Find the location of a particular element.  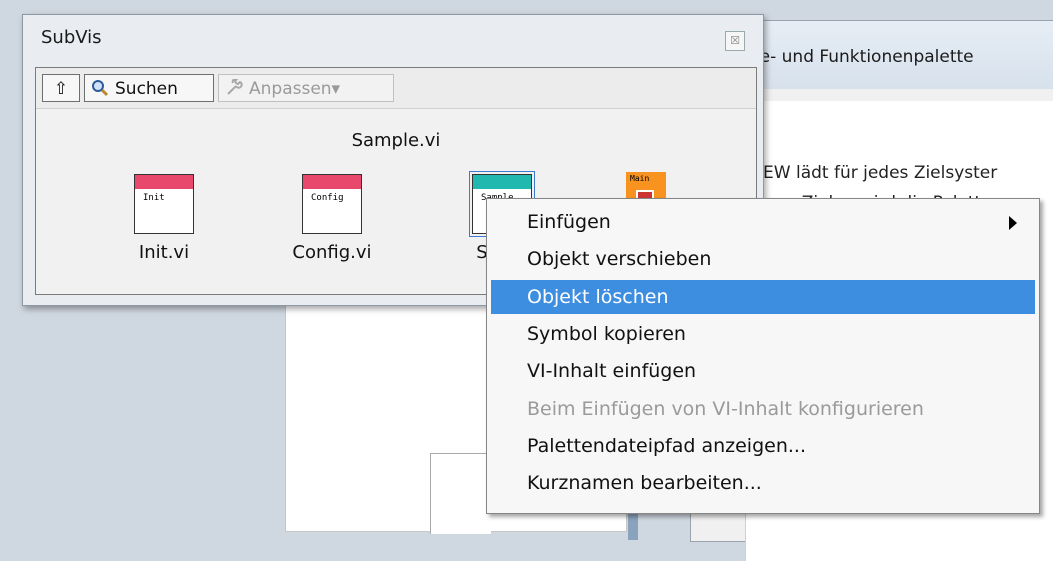

customize-button: Anpassen▾ is located at coordinates (306, 88).